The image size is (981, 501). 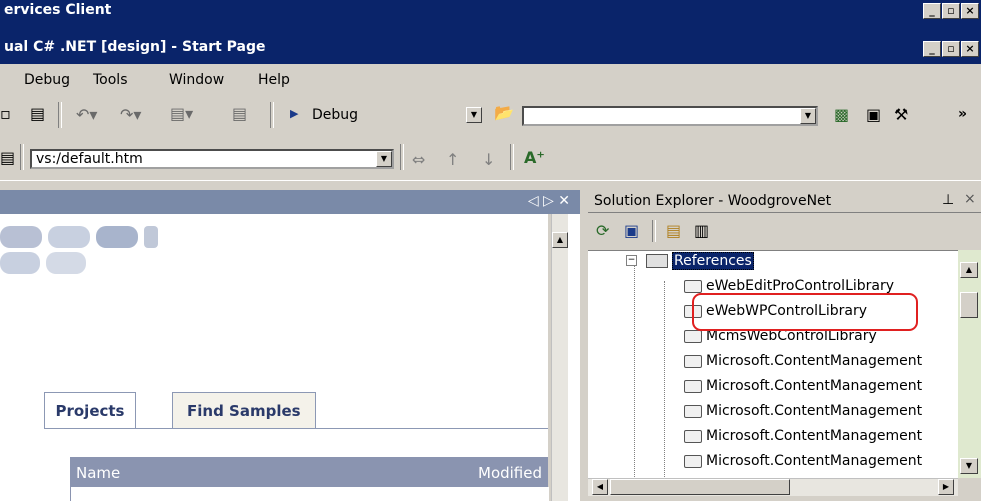 I want to click on undo-icon: ↶▾, so click(x=86, y=114).